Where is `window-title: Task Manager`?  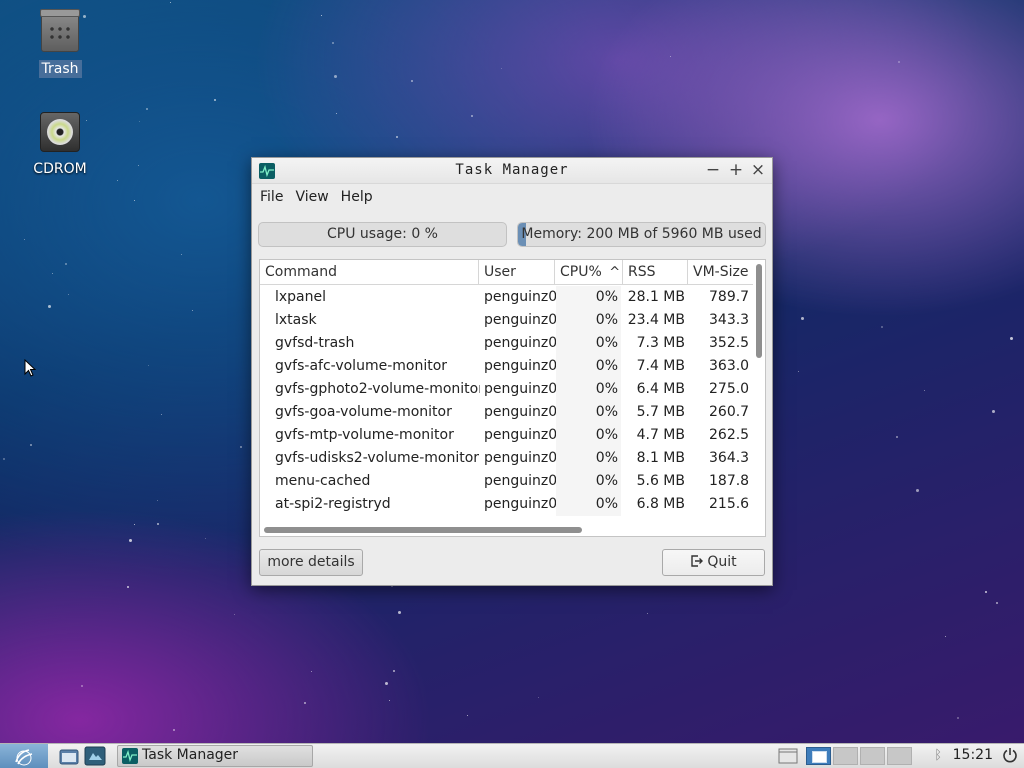 window-title: Task Manager is located at coordinates (512, 170).